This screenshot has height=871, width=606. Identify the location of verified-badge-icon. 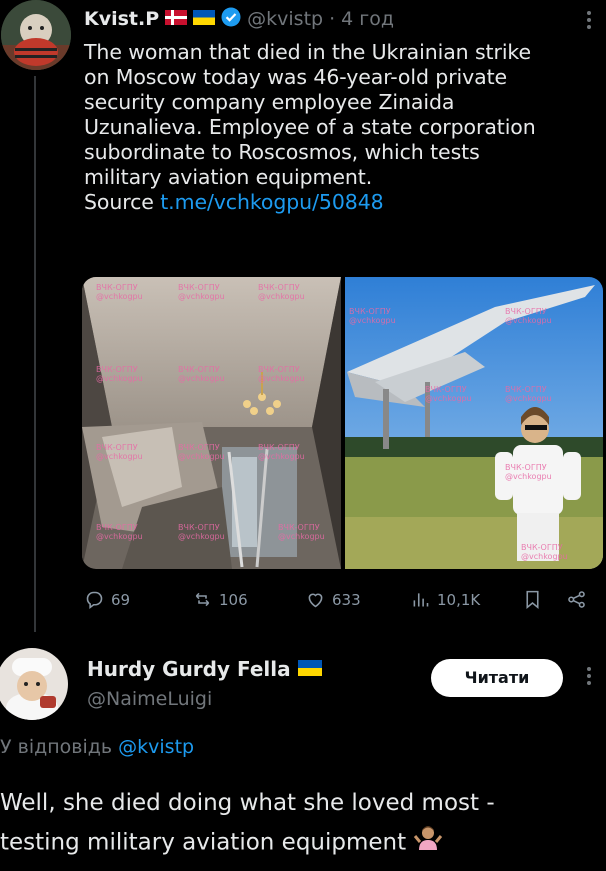
(231, 19).